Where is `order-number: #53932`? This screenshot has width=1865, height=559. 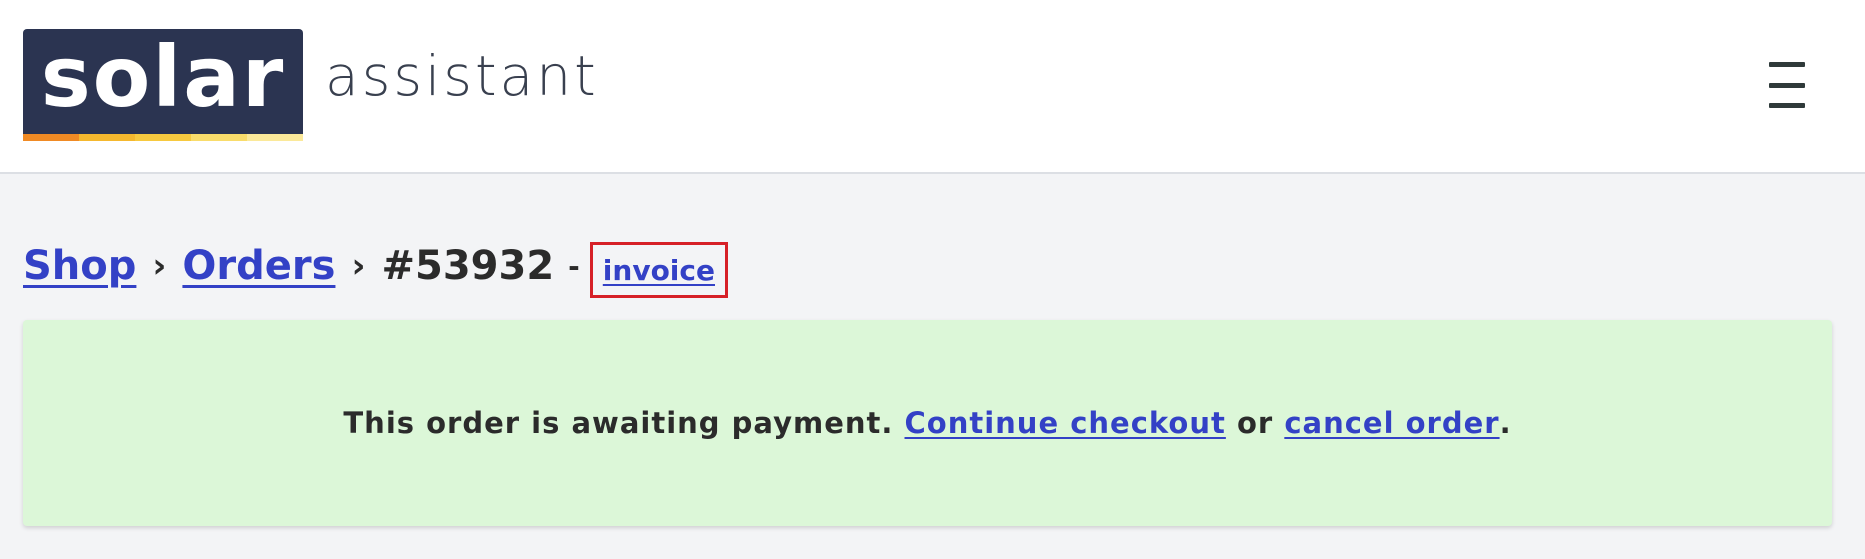
order-number: #53932 is located at coordinates (468, 266).